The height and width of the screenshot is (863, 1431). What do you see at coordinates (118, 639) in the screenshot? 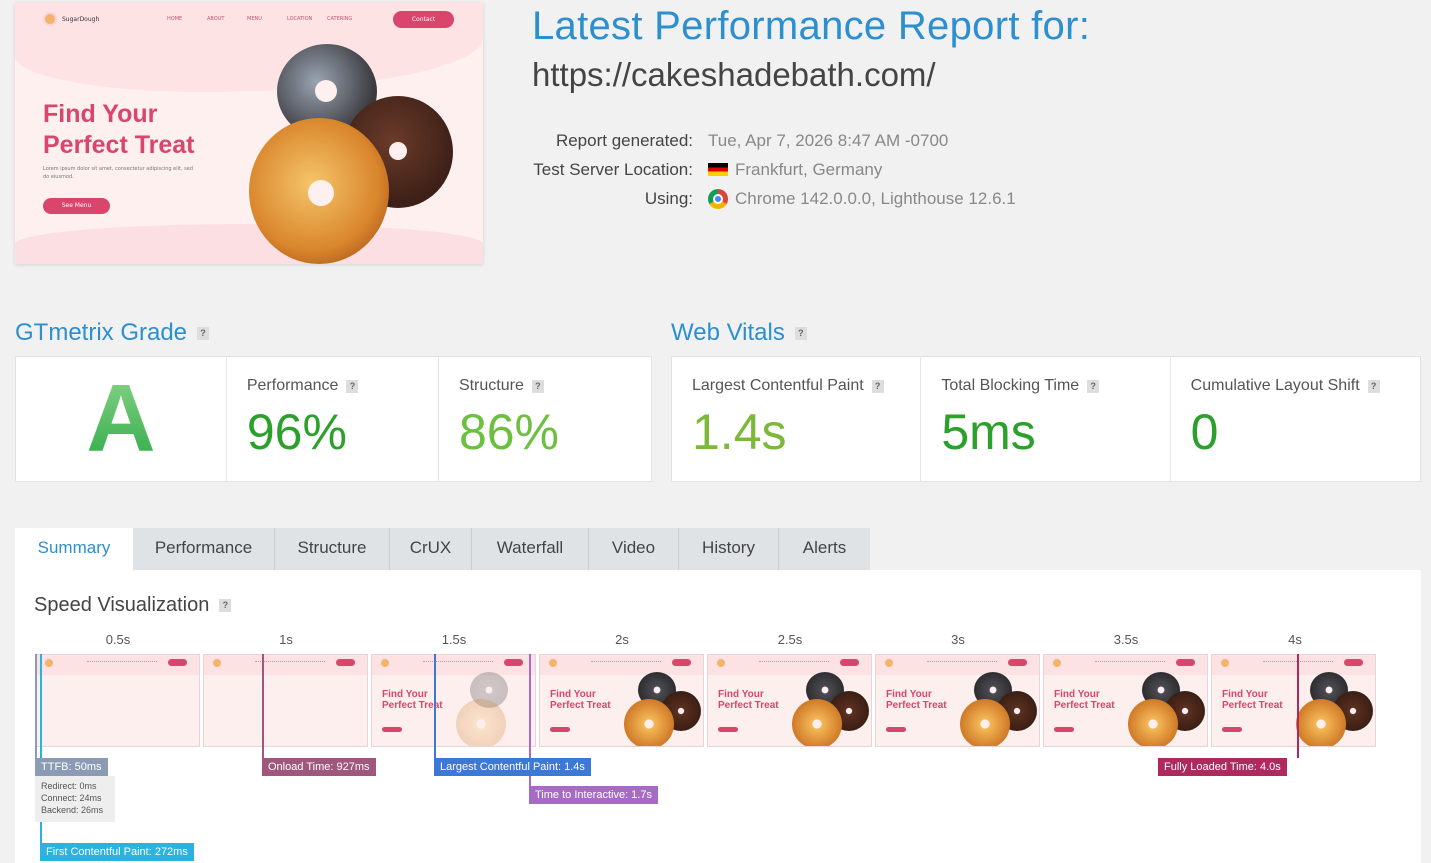
I see `timeline-tick: 0.5s` at bounding box center [118, 639].